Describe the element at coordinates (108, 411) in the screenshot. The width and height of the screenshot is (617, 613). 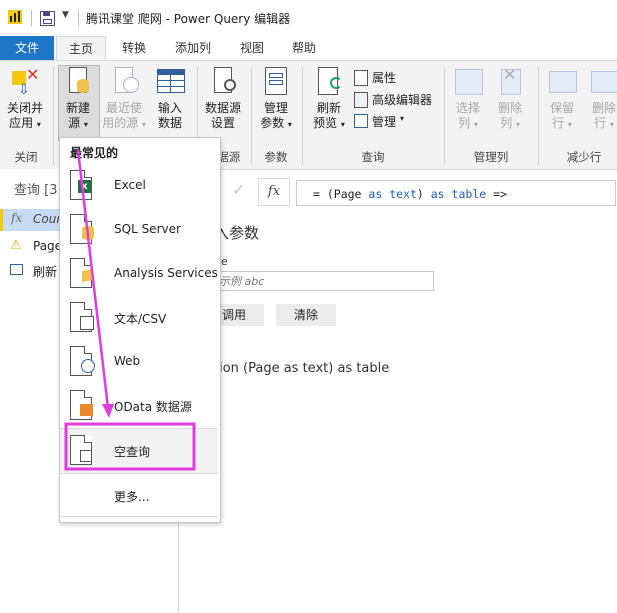
I see `annotation-arrow-head` at that location.